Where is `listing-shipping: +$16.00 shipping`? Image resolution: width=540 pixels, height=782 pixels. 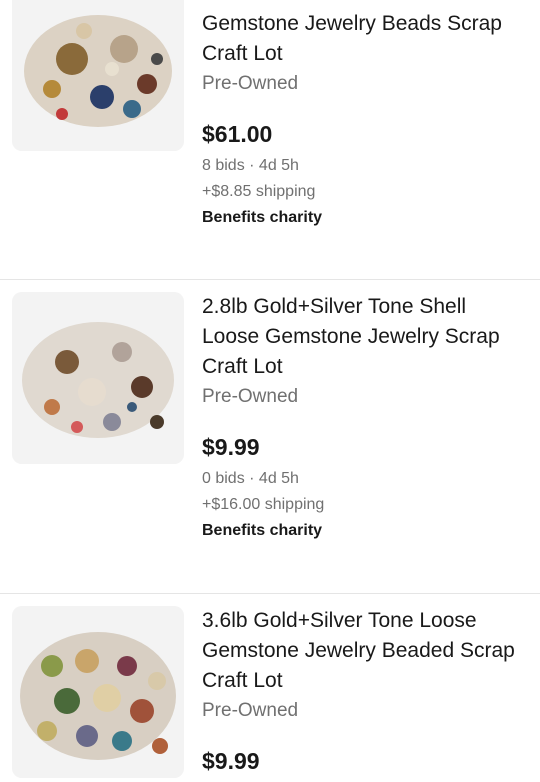 listing-shipping: +$16.00 shipping is located at coordinates (263, 504).